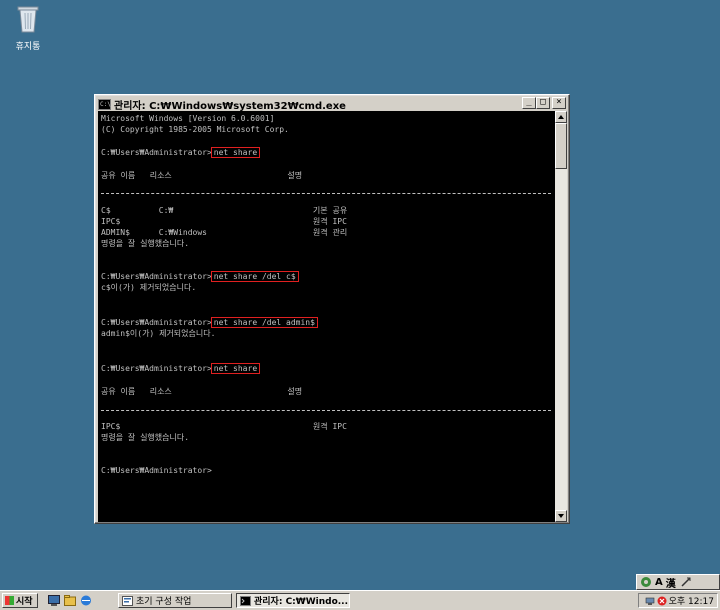  I want to click on vertical-scrollbar, so click(561, 316).